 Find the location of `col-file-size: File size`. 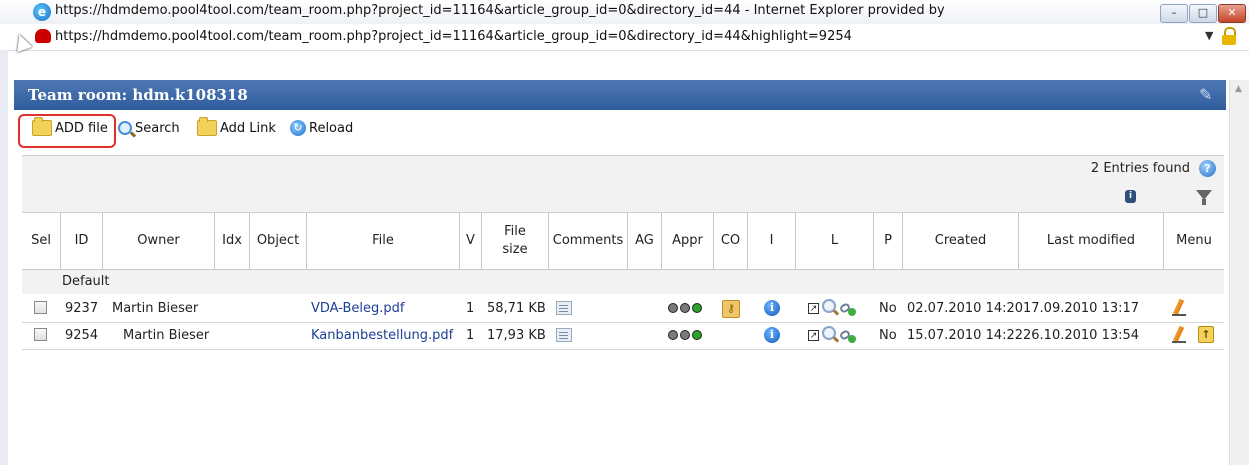

col-file-size: File size is located at coordinates (515, 241).